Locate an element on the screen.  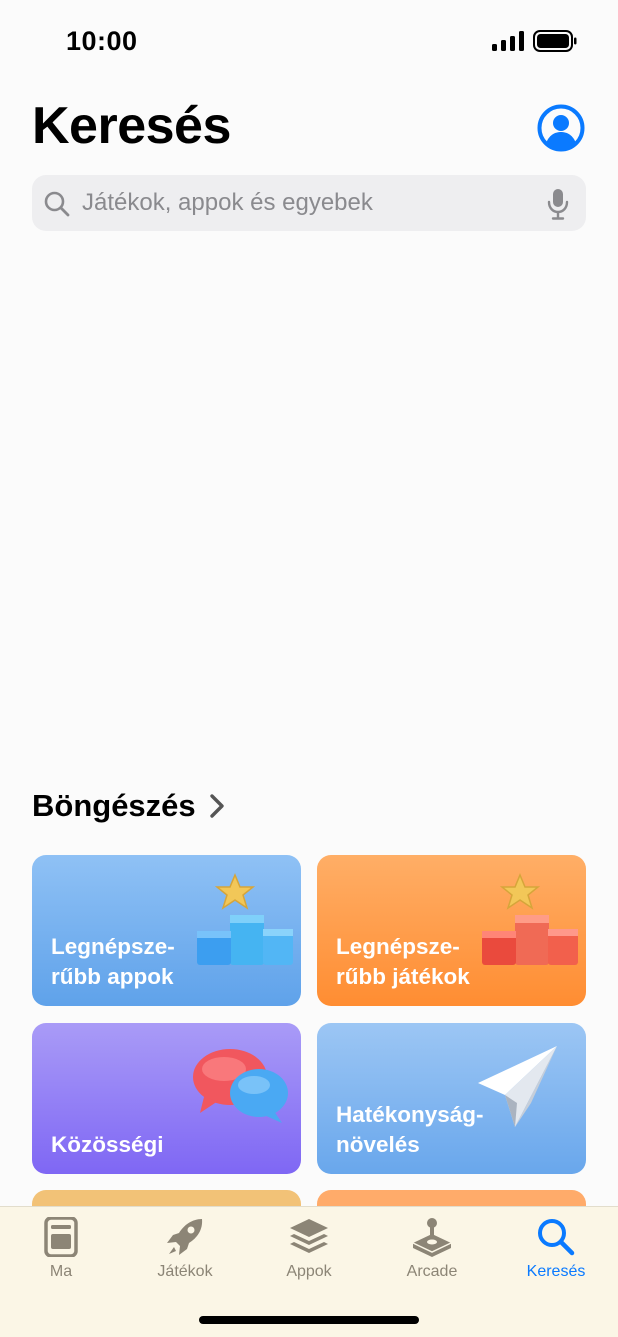
tab-label: Ma is located at coordinates (61, 1271).